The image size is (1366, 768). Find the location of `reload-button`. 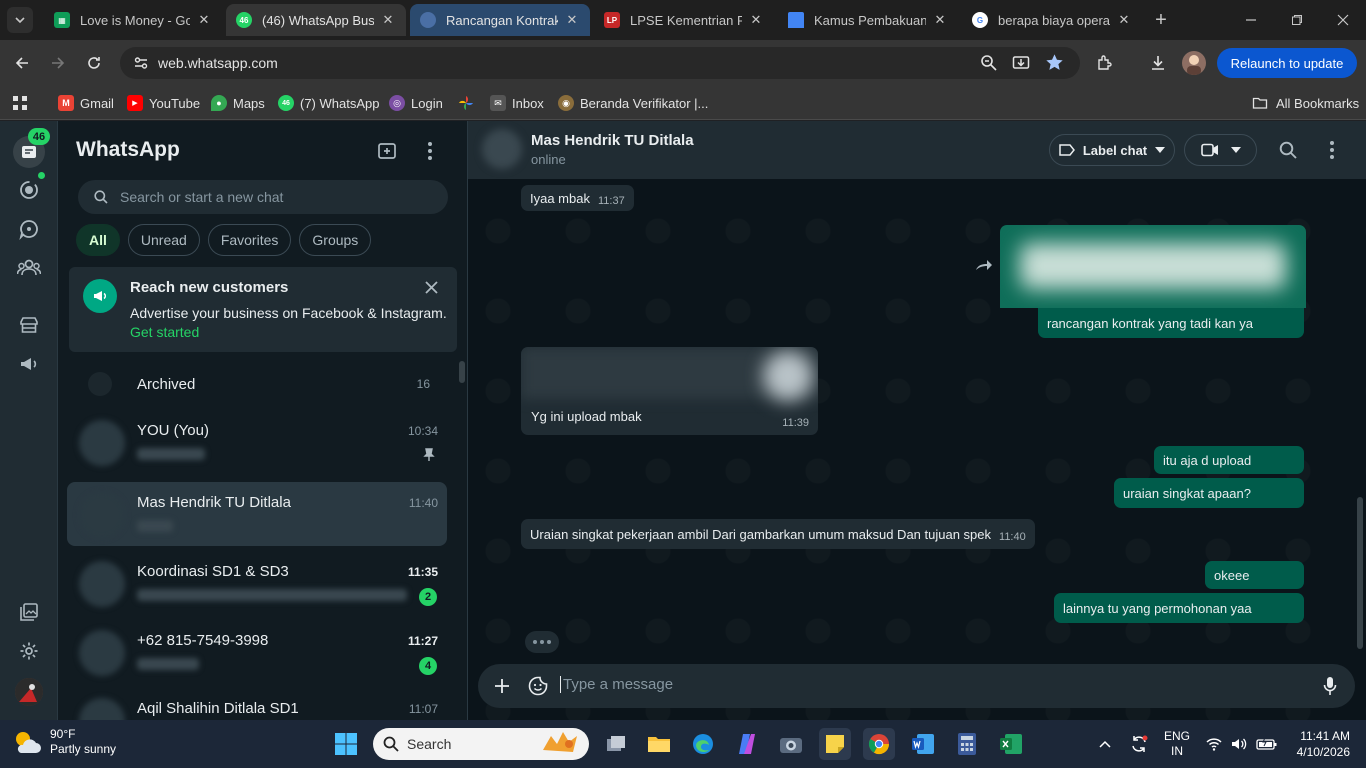

reload-button is located at coordinates (94, 63).